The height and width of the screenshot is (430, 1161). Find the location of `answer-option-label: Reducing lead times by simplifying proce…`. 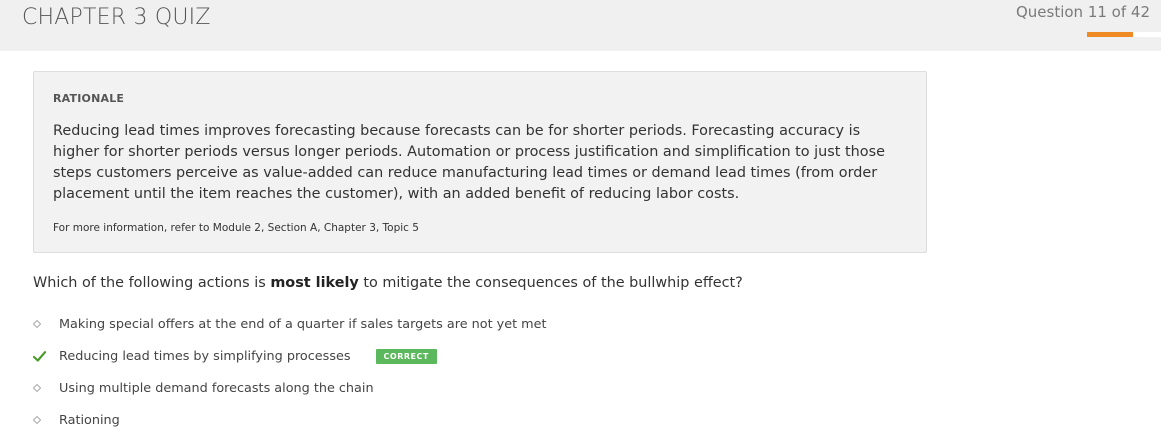

answer-option-label: Reducing lead times by simplifying proce… is located at coordinates (205, 356).